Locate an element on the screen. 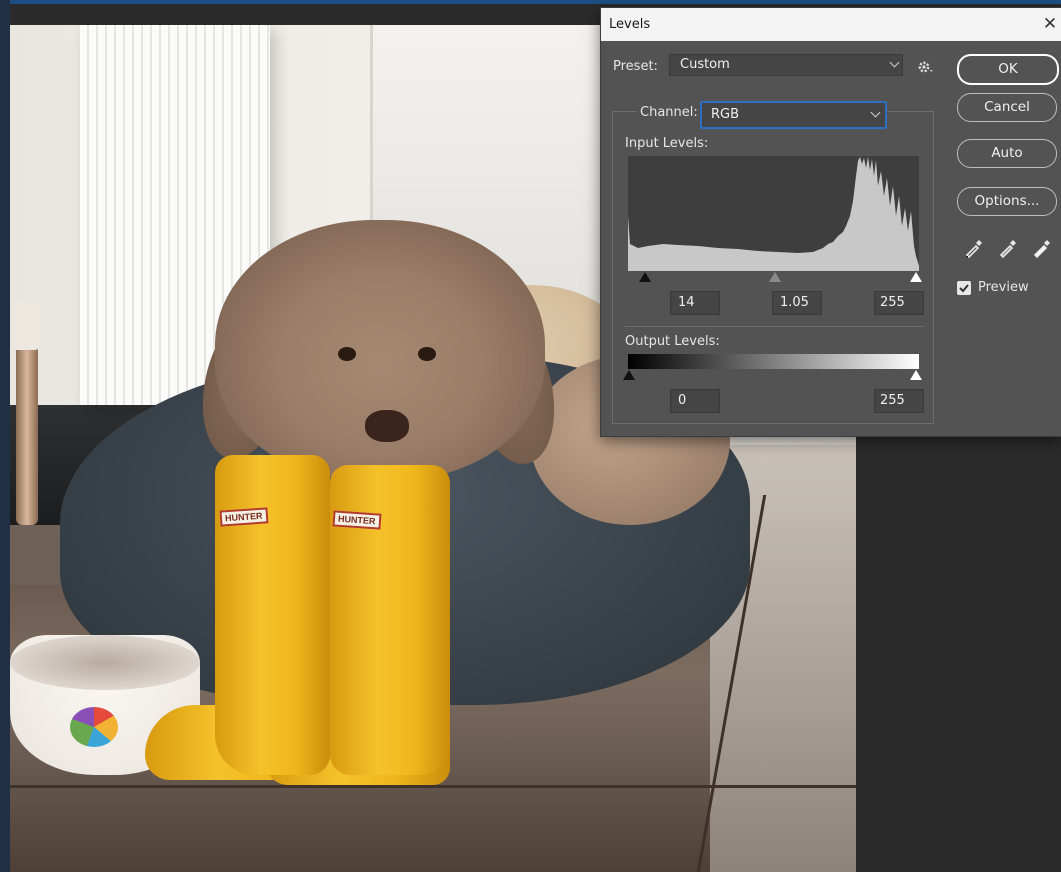  paw-print-icon is located at coordinates (94, 727).